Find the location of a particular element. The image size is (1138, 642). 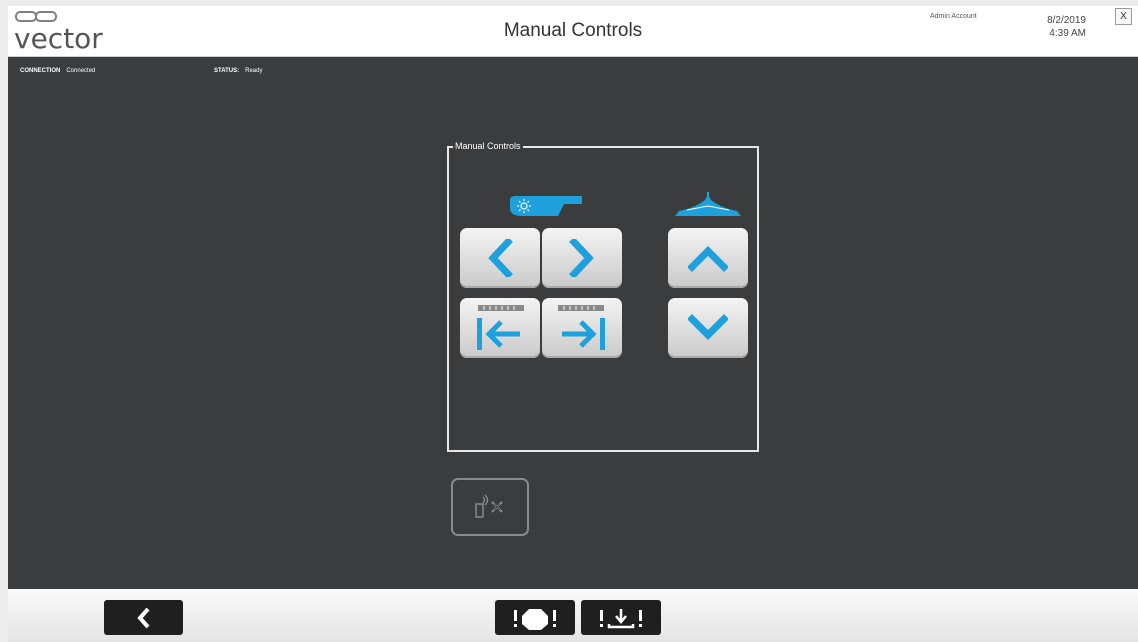

move-left-to-limit-icon is located at coordinates (500, 327).